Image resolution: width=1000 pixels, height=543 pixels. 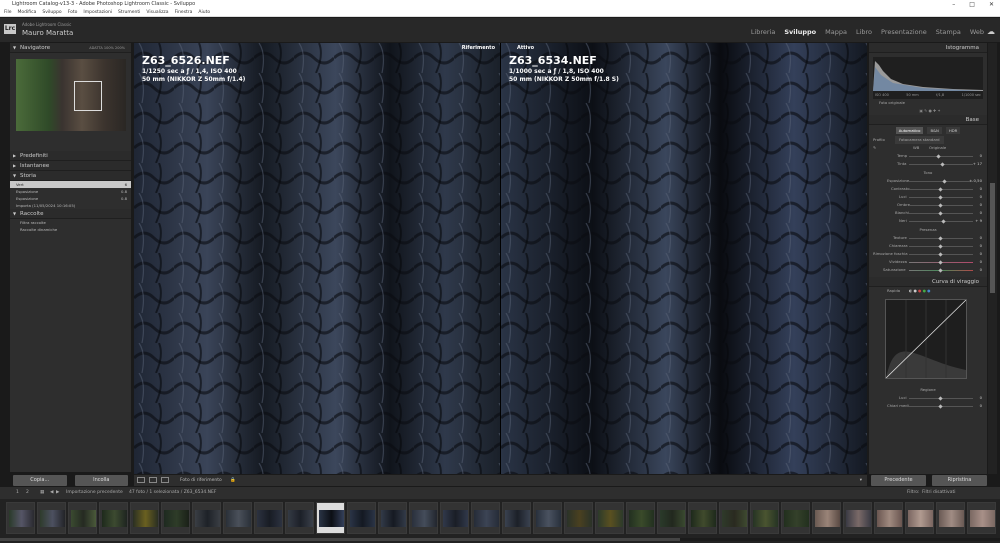 What do you see at coordinates (928, 398) in the screenshot?
I see `slider-curve-luci: Luci 0` at bounding box center [928, 398].